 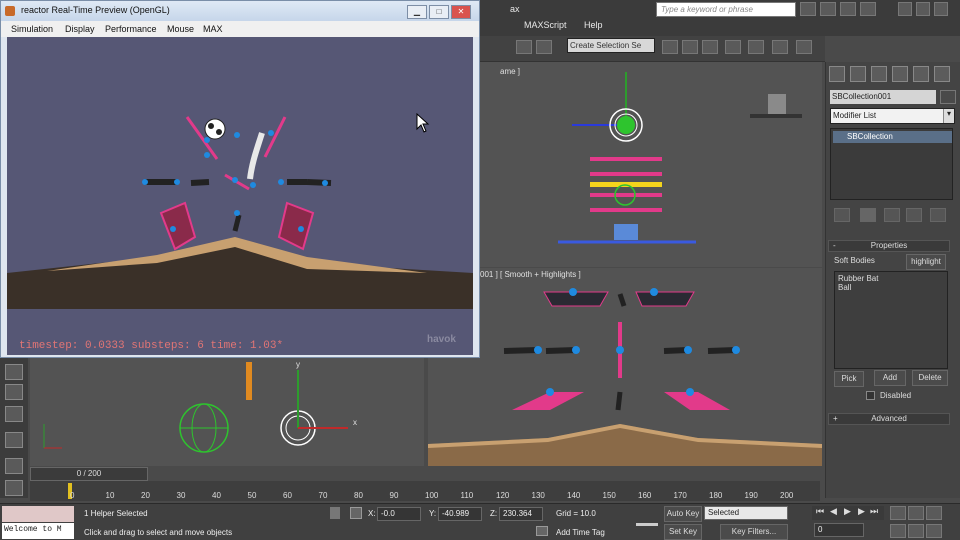 What do you see at coordinates (934, 531) in the screenshot?
I see `maximize-viewport-icon` at bounding box center [934, 531].